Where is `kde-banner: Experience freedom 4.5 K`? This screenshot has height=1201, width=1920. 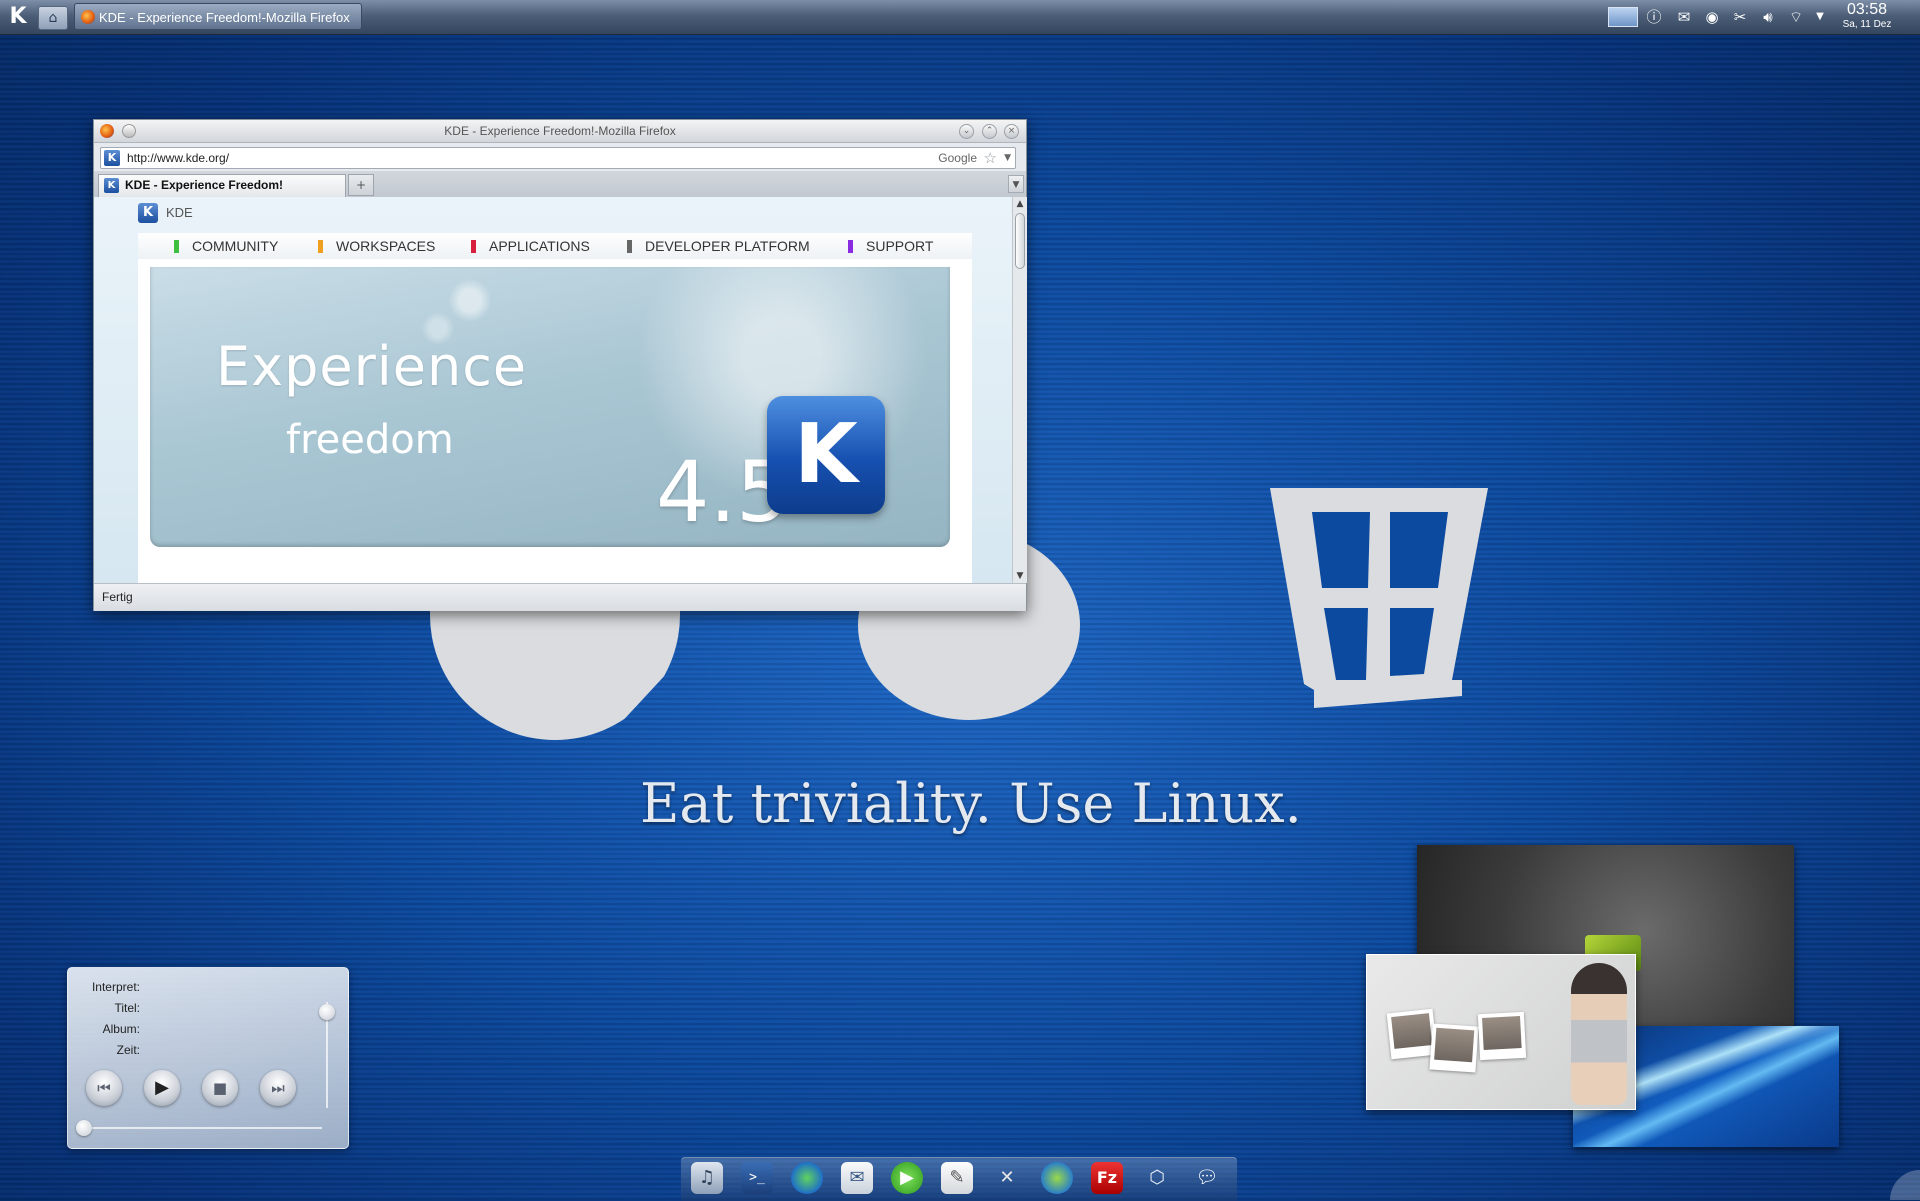 kde-banner: Experience freedom 4.5 K is located at coordinates (550, 407).